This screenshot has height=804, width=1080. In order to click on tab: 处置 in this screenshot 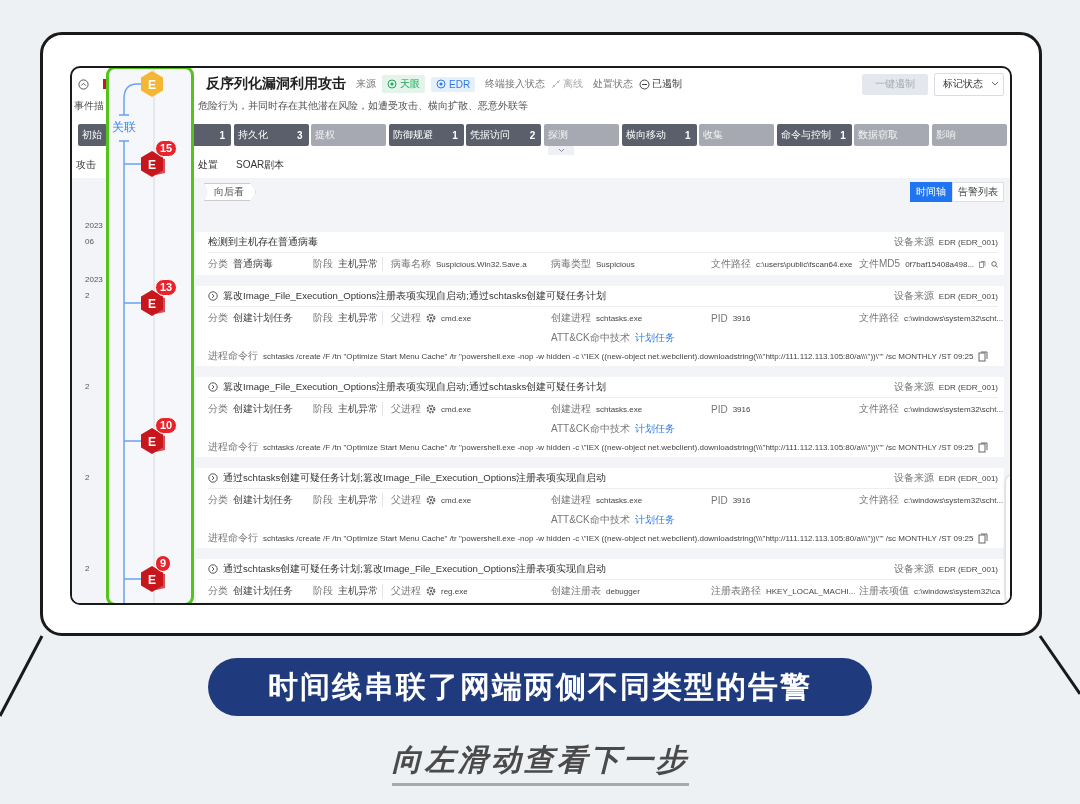, I will do `click(208, 165)`.